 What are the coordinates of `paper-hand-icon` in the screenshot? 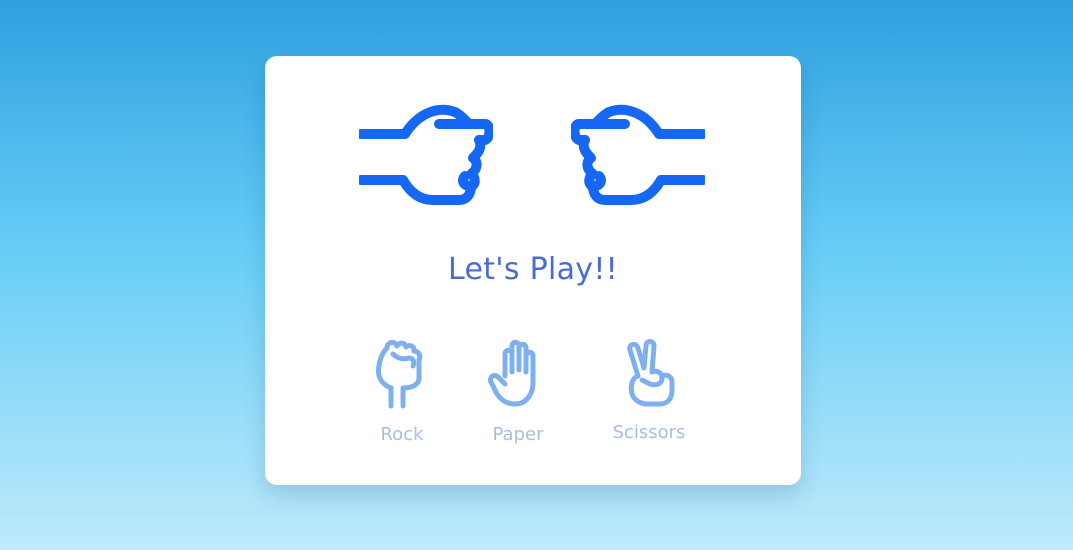 It's located at (518, 374).